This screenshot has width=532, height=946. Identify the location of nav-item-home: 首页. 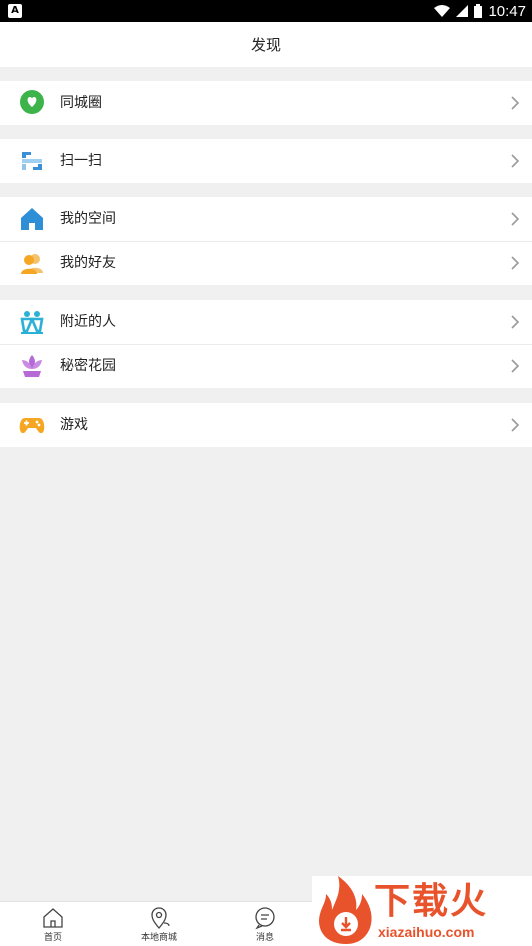
(53, 924).